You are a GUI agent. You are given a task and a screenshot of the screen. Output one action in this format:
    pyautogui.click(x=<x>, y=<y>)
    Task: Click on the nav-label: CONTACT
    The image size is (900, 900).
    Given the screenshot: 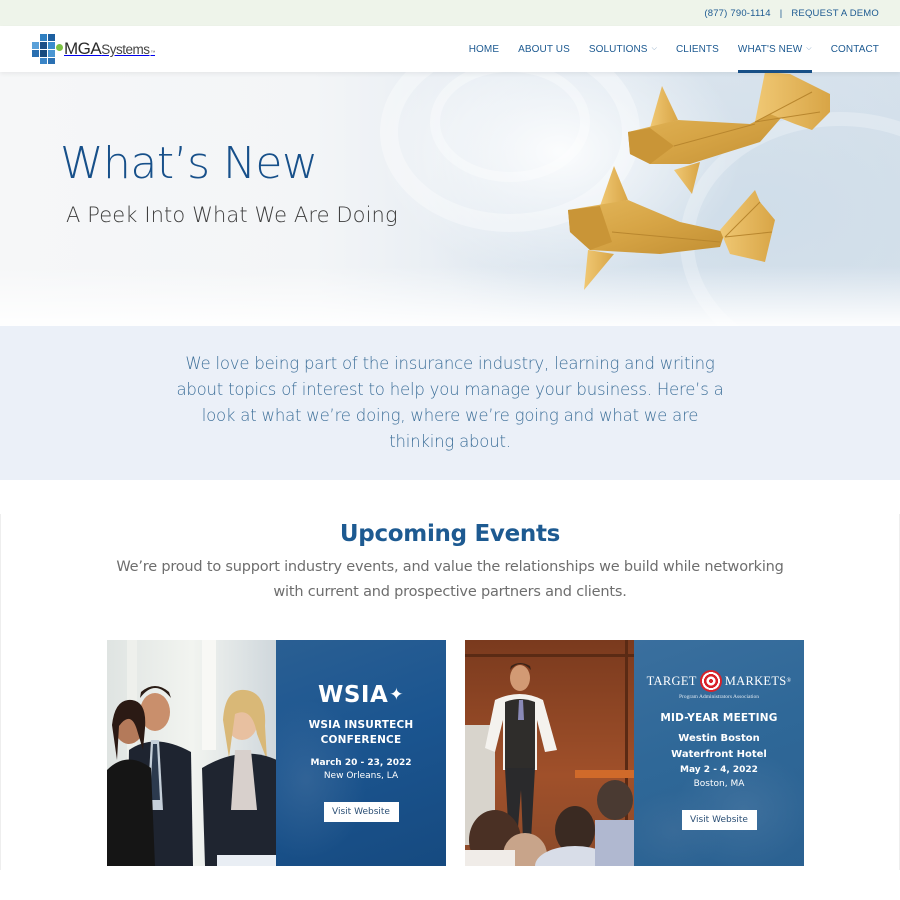 What is the action you would take?
    pyautogui.click(x=854, y=49)
    